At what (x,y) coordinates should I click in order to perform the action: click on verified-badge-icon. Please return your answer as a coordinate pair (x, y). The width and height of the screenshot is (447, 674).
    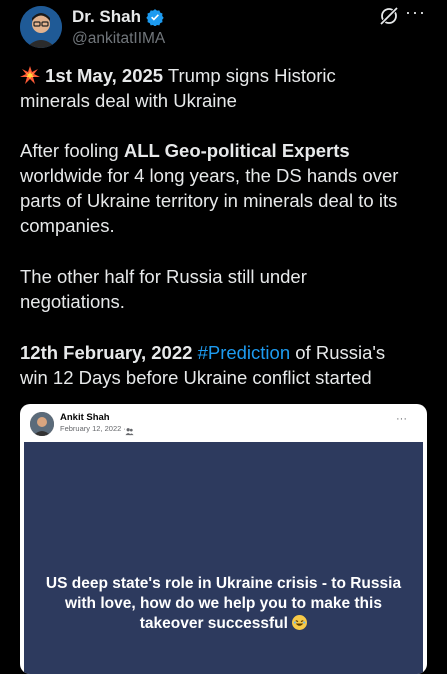
    Looking at the image, I should click on (155, 17).